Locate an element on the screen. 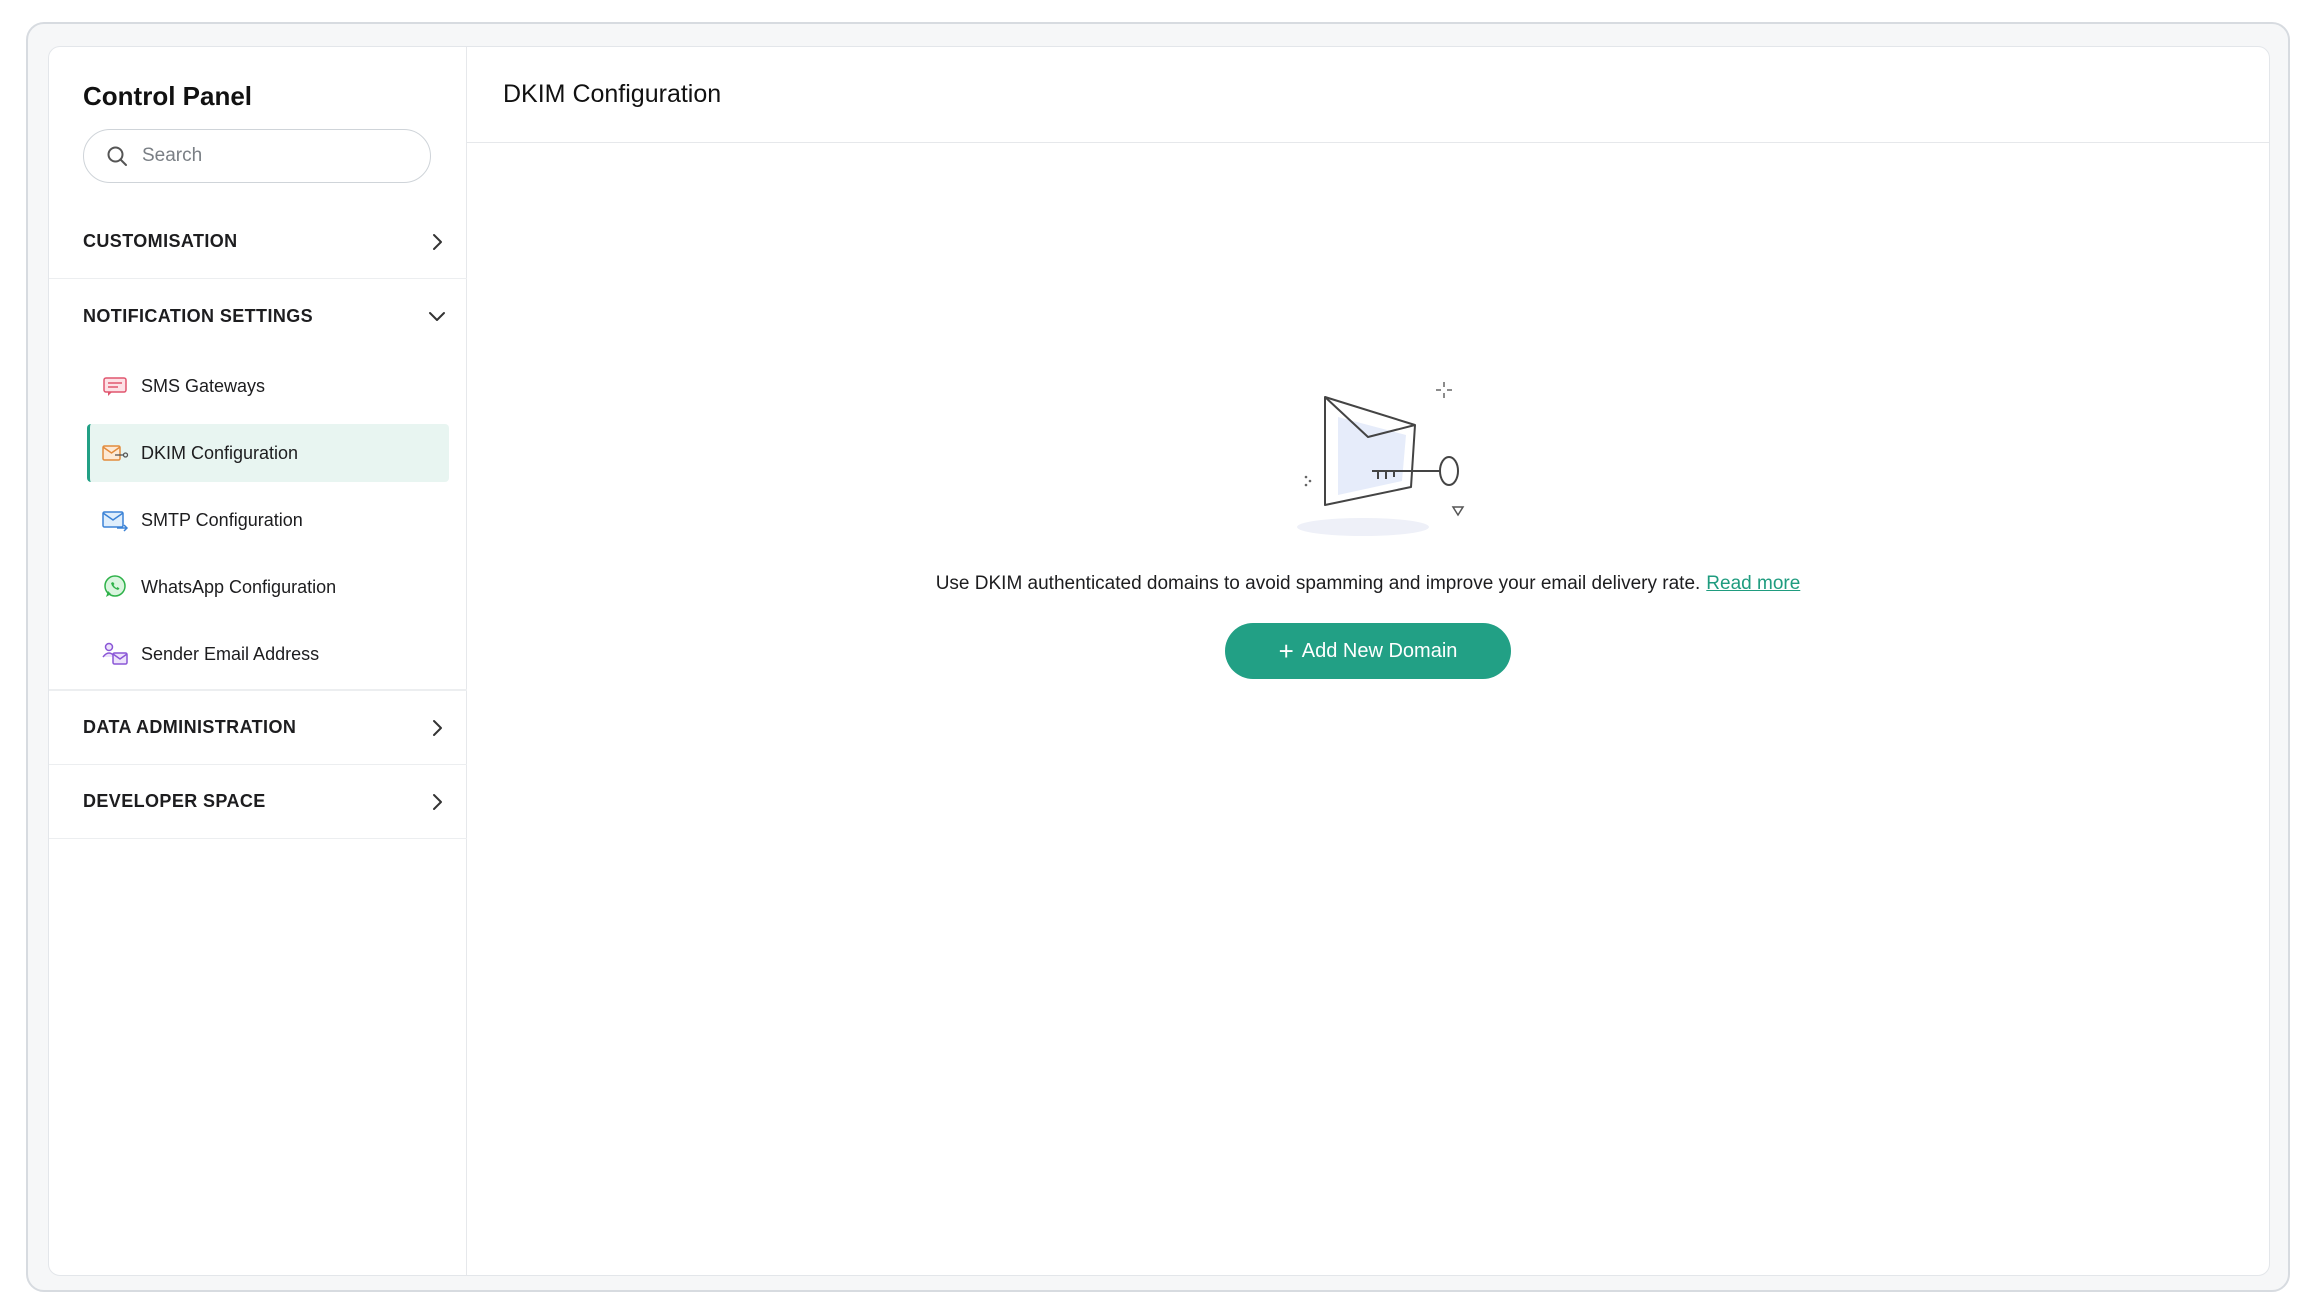 The image size is (2317, 1316). search-input is located at coordinates (277, 156).